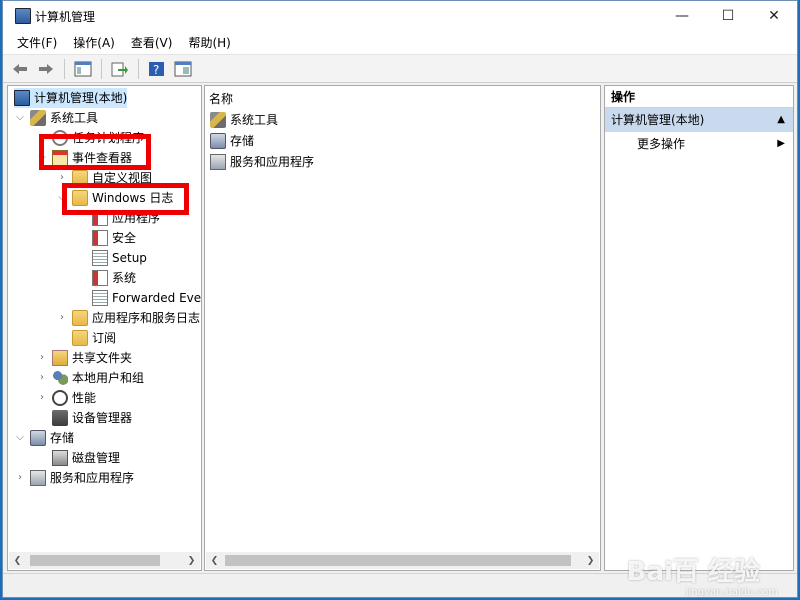 The width and height of the screenshot is (800, 600). What do you see at coordinates (83, 69) in the screenshot?
I see `show-tree-icon` at bounding box center [83, 69].